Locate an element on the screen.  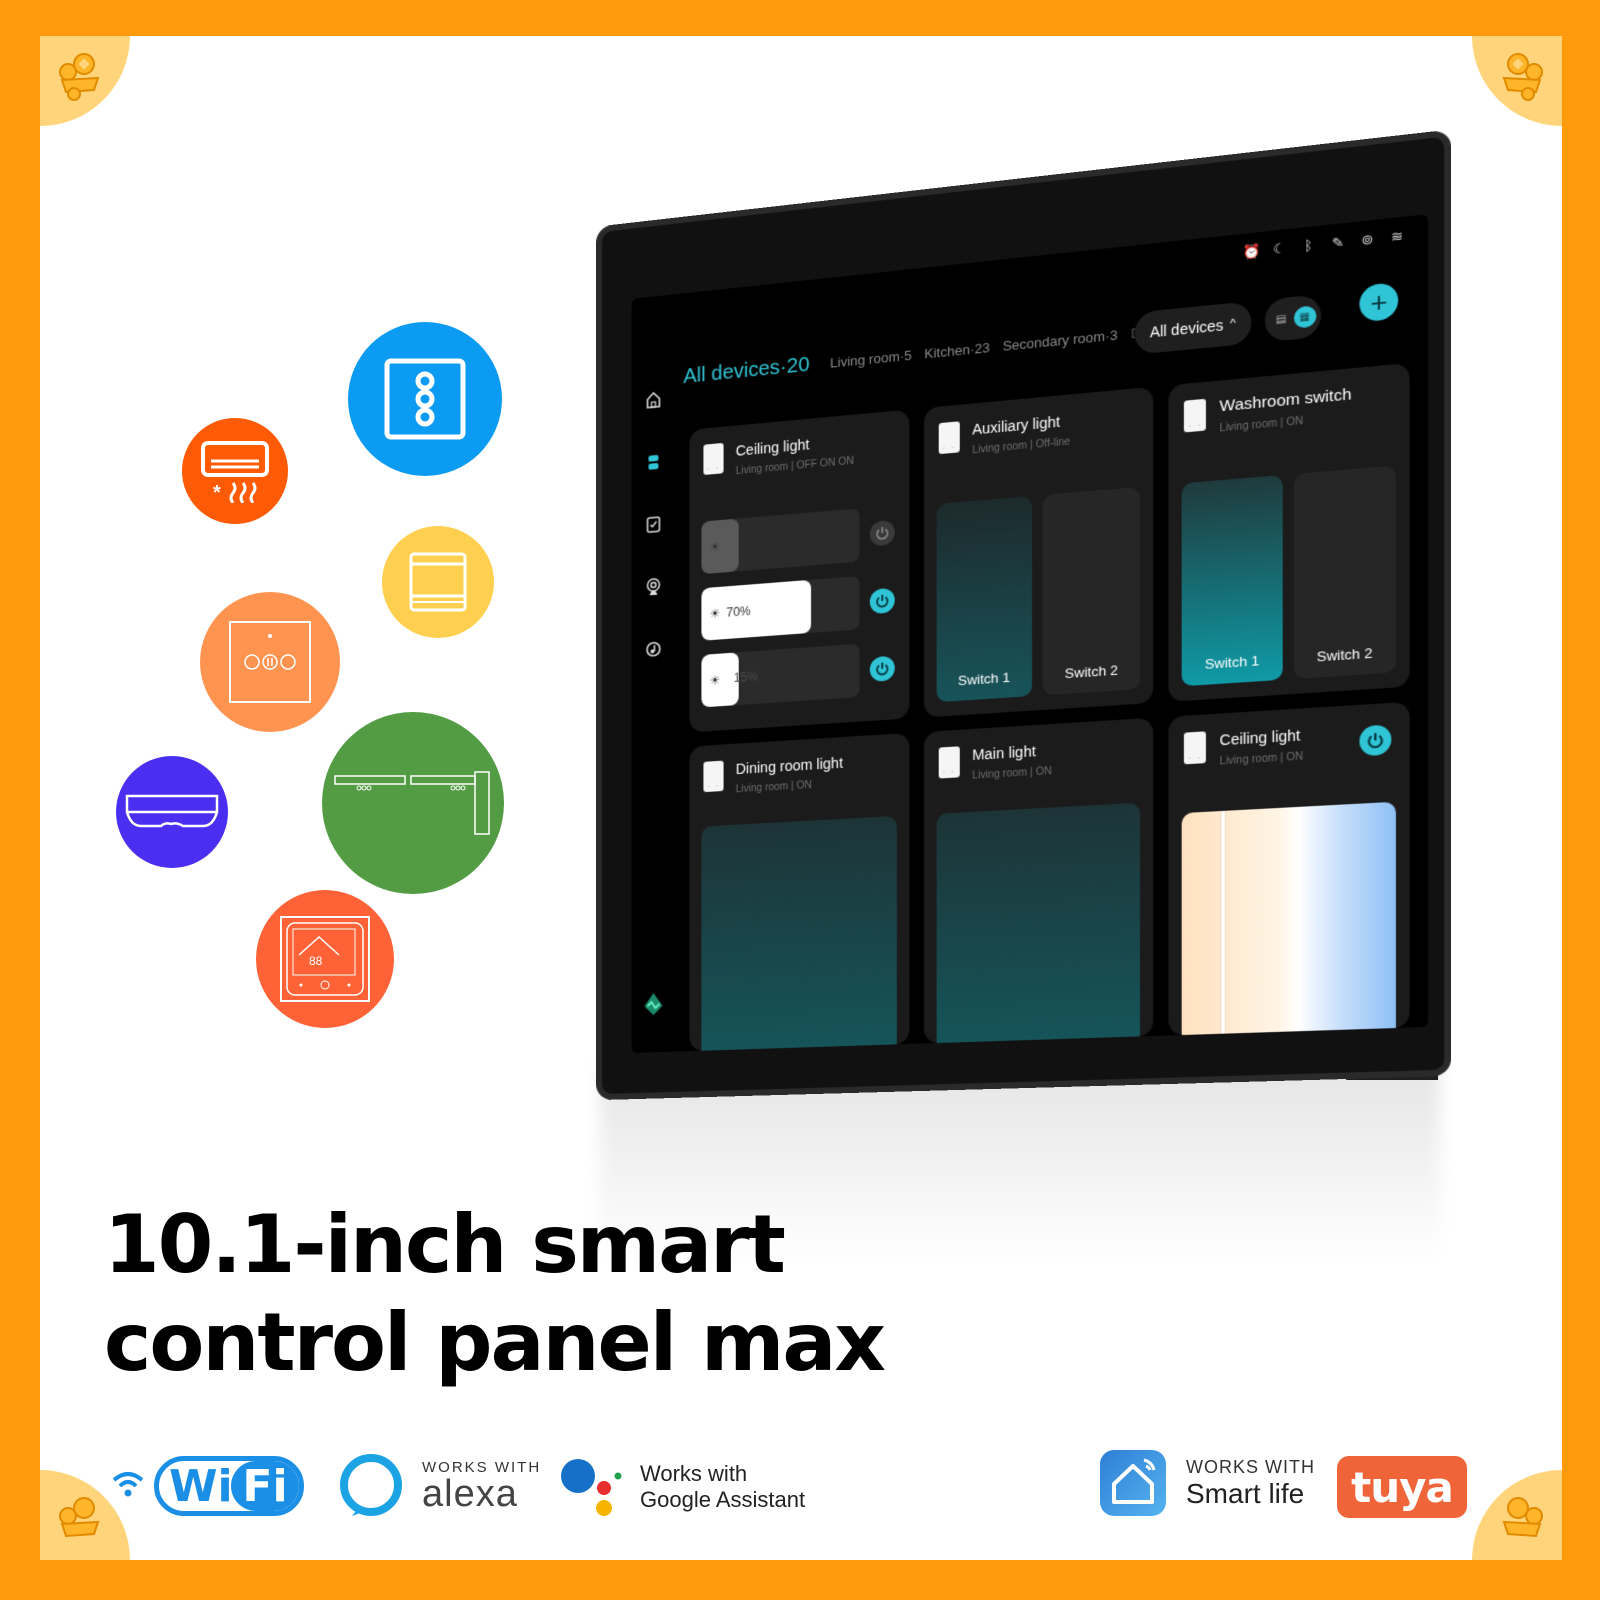
grid-view-icon: ▦ is located at coordinates (1304, 317).